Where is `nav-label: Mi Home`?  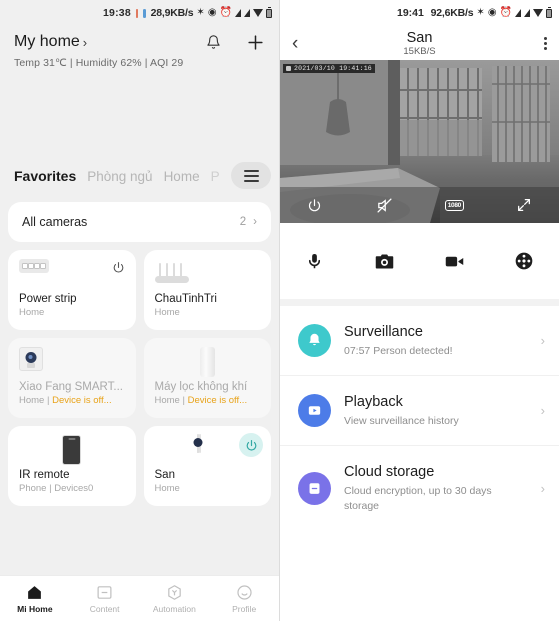
nav-label: Mi Home is located at coordinates (35, 608).